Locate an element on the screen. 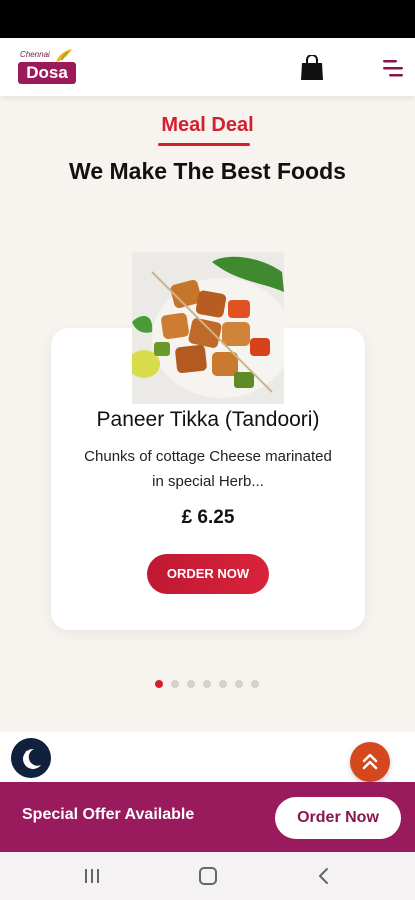 The width and height of the screenshot is (415, 900). logo-wordmark: Dosa is located at coordinates (47, 73).